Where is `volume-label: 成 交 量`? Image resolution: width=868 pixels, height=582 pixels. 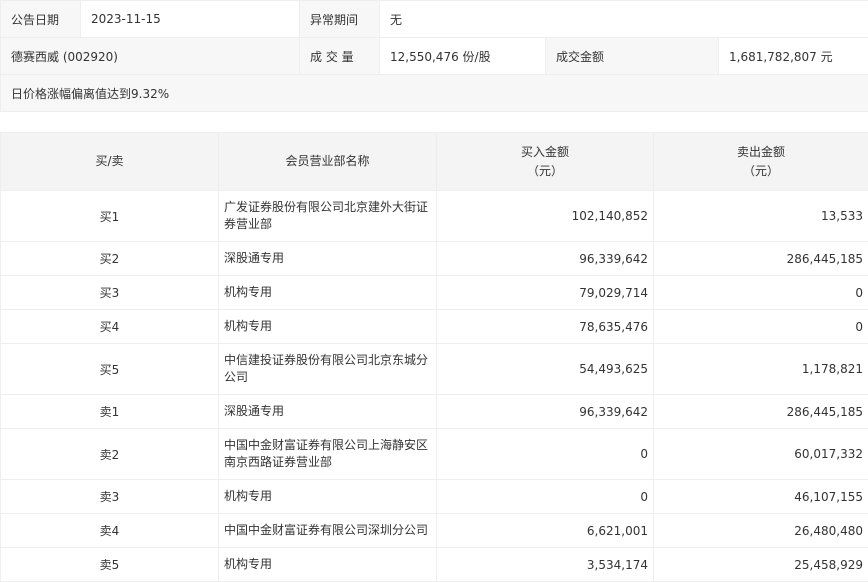 volume-label: 成 交 量 is located at coordinates (340, 56).